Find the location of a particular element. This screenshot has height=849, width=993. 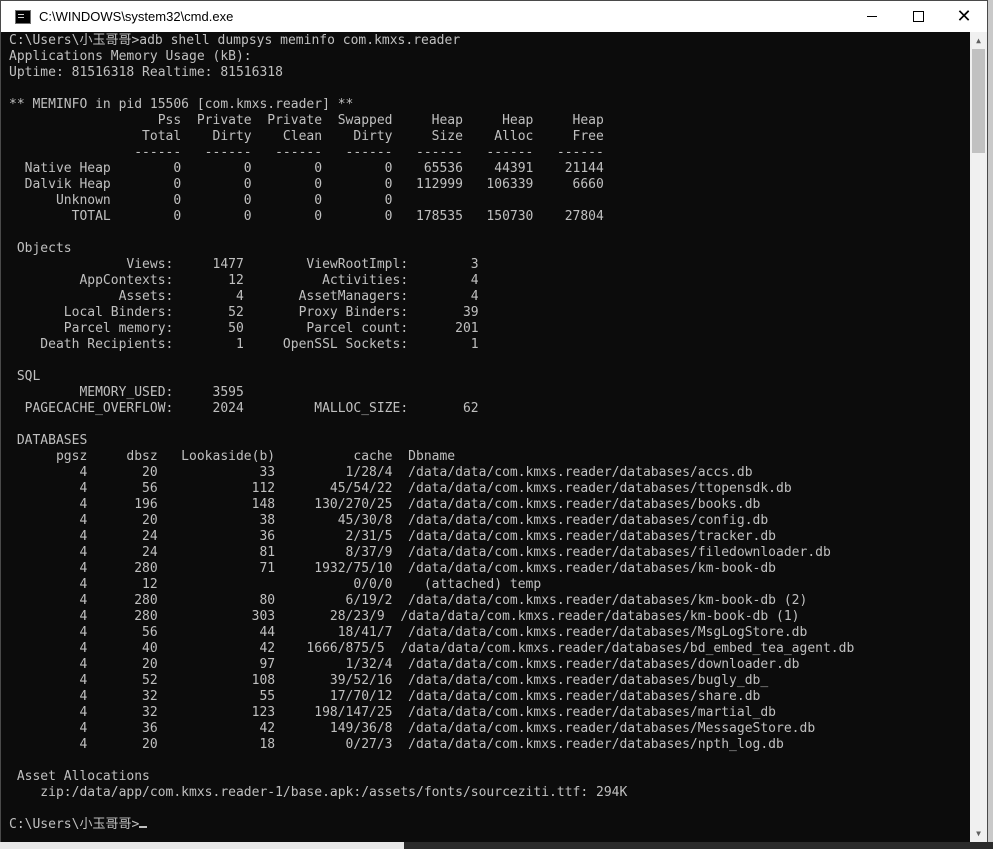

console-line: Parcel memory: 50 Parcel count: 201 is located at coordinates (244, 328).